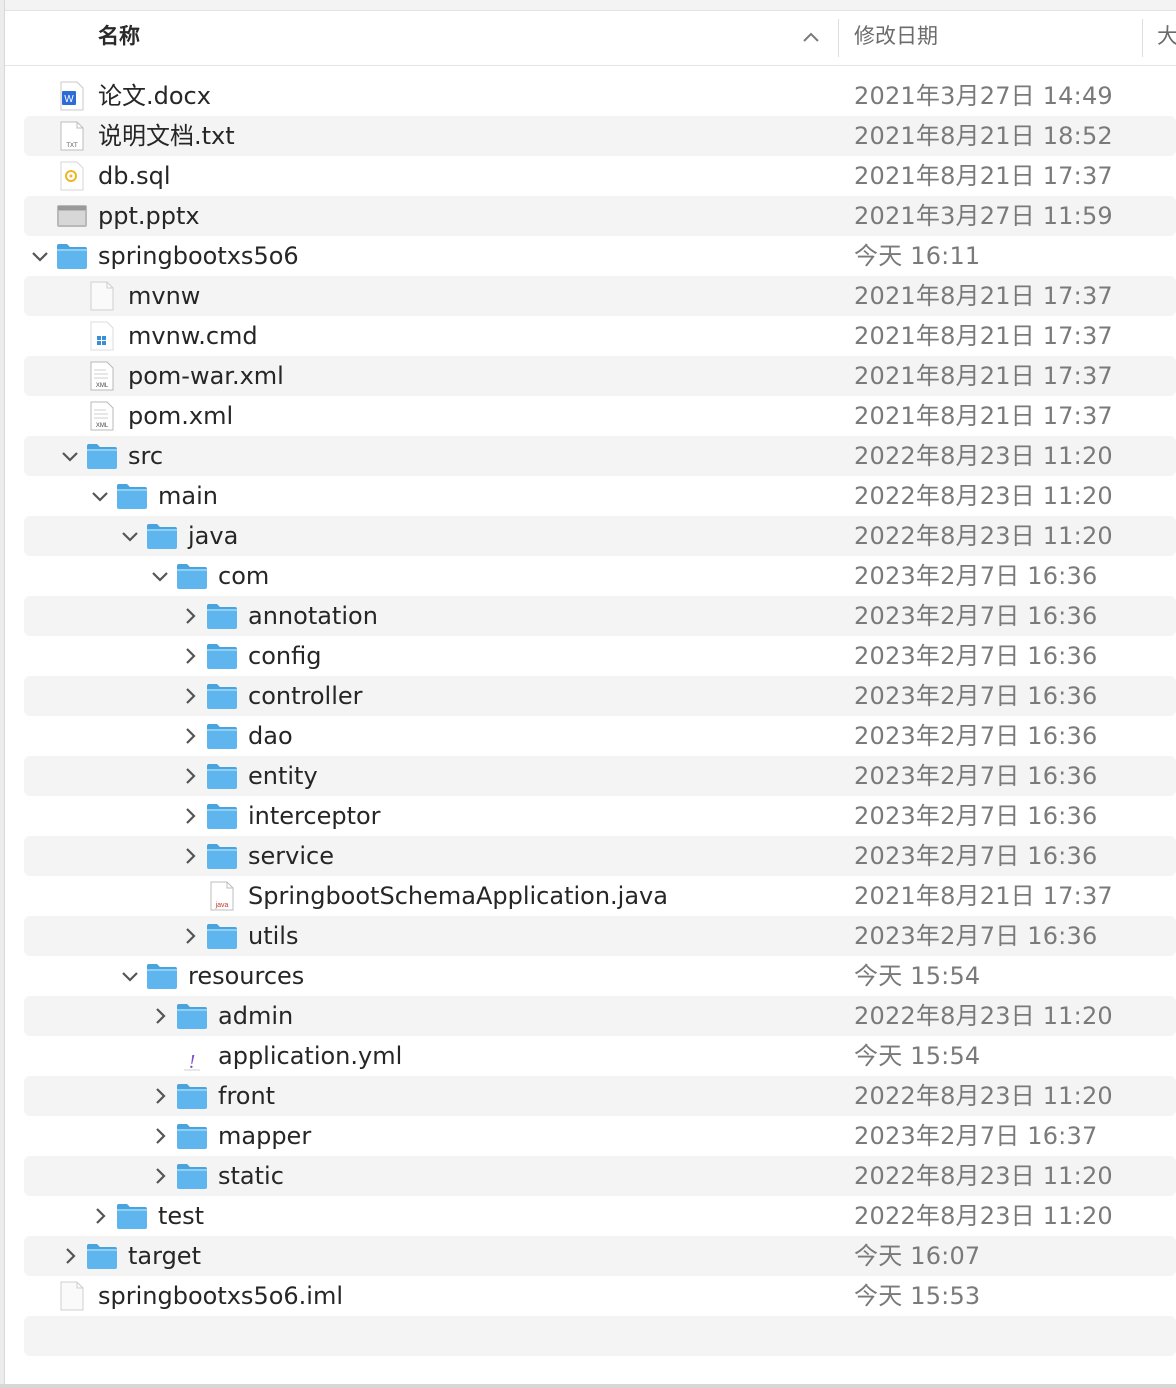  Describe the element at coordinates (458, 896) in the screenshot. I see `file-name: SpringbootSchemaApplication.java` at that location.